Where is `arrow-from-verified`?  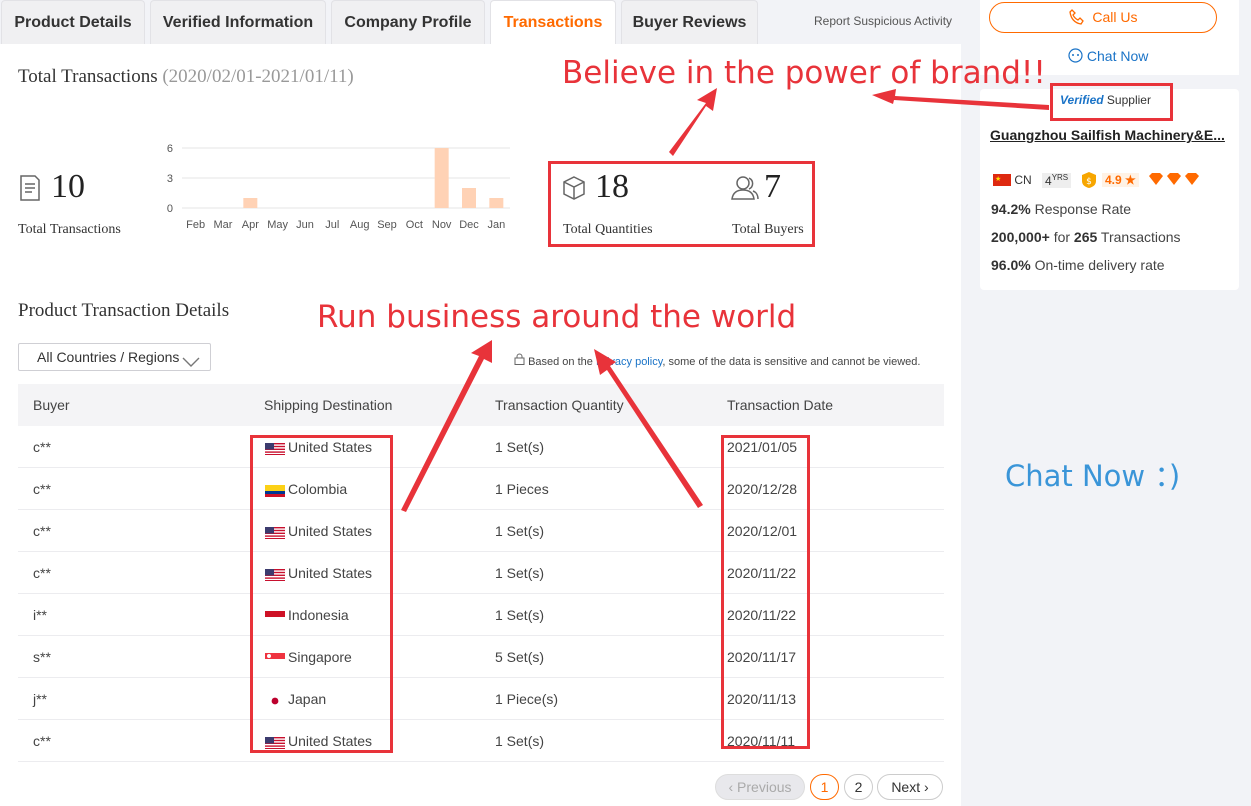
arrow-from-verified is located at coordinates (960, 99).